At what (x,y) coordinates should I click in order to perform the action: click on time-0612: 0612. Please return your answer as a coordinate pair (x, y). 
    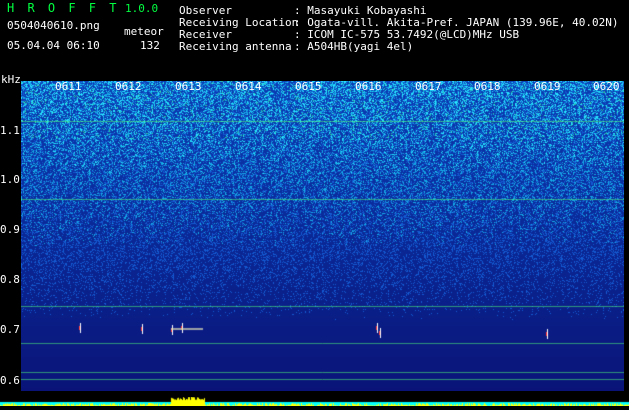
    Looking at the image, I should click on (128, 86).